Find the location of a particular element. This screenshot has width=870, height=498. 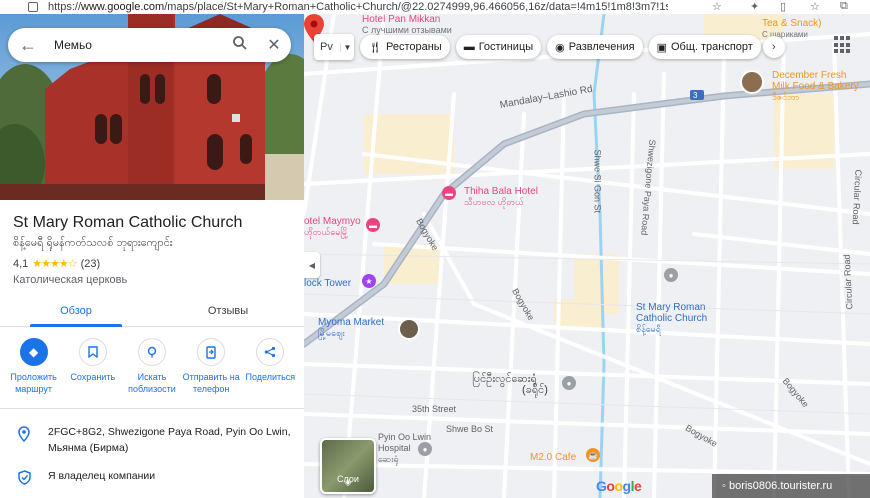

watermark: ◦ boris0806.tourister.ru is located at coordinates (791, 486).